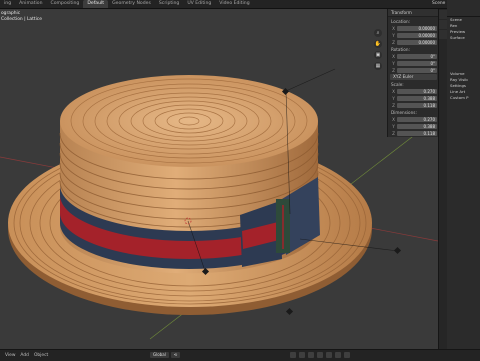 Image resolution: width=480 pixels, height=361 pixels. What do you see at coordinates (443, 24) in the screenshot?
I see `sidebar-tab-tool` at bounding box center [443, 24].